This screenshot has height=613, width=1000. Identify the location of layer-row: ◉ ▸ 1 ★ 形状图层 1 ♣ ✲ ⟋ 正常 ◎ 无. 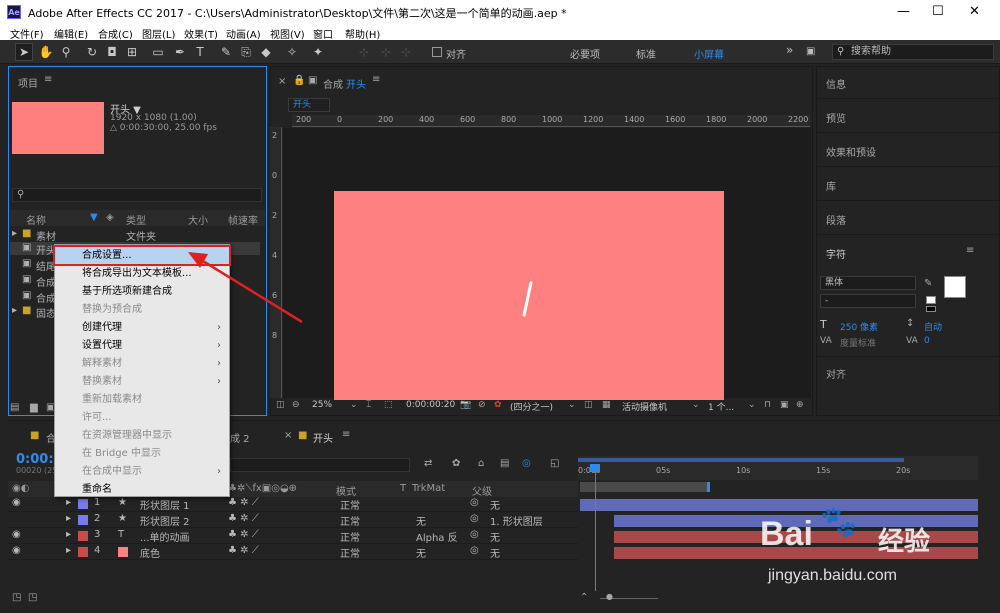
(293, 504).